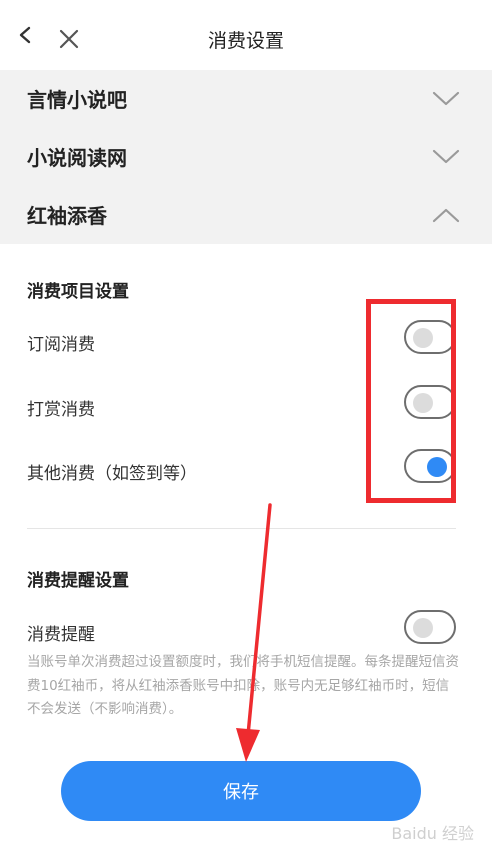 The width and height of the screenshot is (492, 856). Describe the element at coordinates (67, 216) in the screenshot. I see `accordion-item-label: 红袖添香` at that location.